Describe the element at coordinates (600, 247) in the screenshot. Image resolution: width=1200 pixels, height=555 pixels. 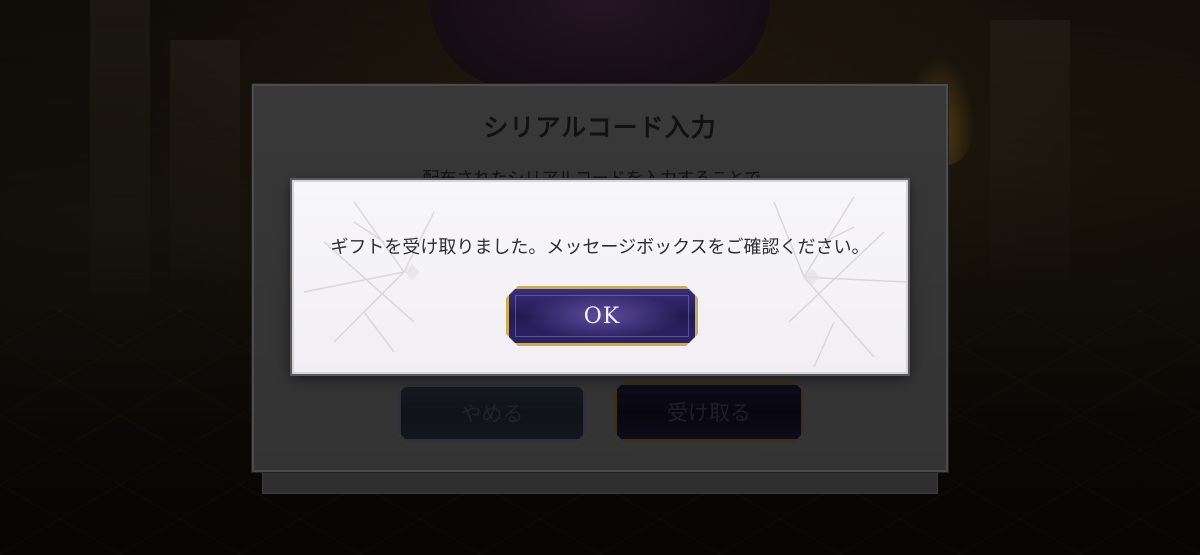
I see `dialog-message: ギフトを受け取りました。メッセージボックスをご確認ください。` at that location.